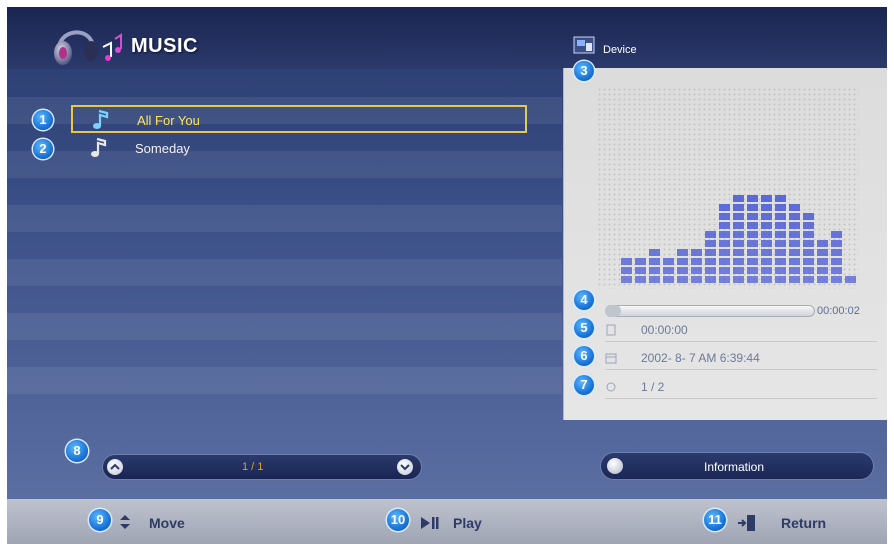 This screenshot has height=544, width=894. Describe the element at coordinates (741, 388) in the screenshot. I see `info-row-track: 1 / 2` at that location.